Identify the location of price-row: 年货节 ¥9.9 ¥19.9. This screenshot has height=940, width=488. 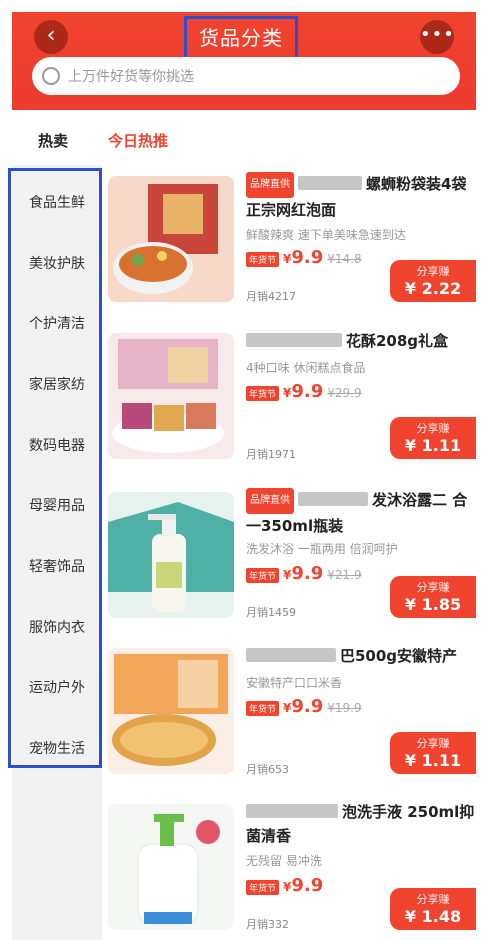
(304, 706).